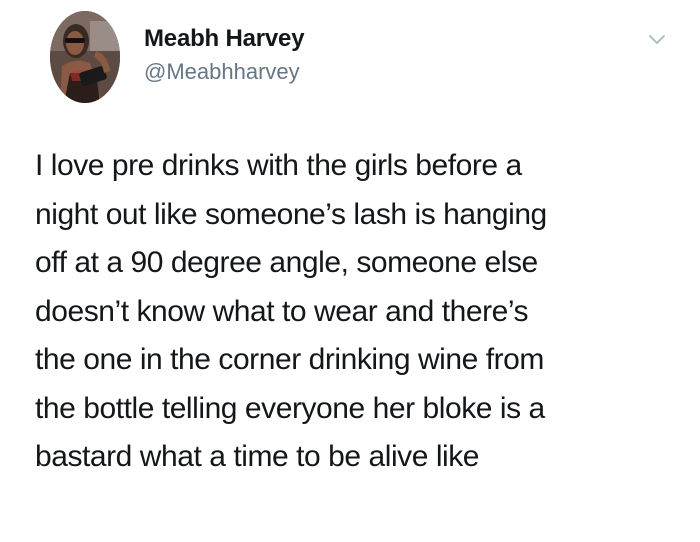  Describe the element at coordinates (286, 262) in the screenshot. I see `tweet-text-line: off at a 90 degree angle, someone else` at that location.